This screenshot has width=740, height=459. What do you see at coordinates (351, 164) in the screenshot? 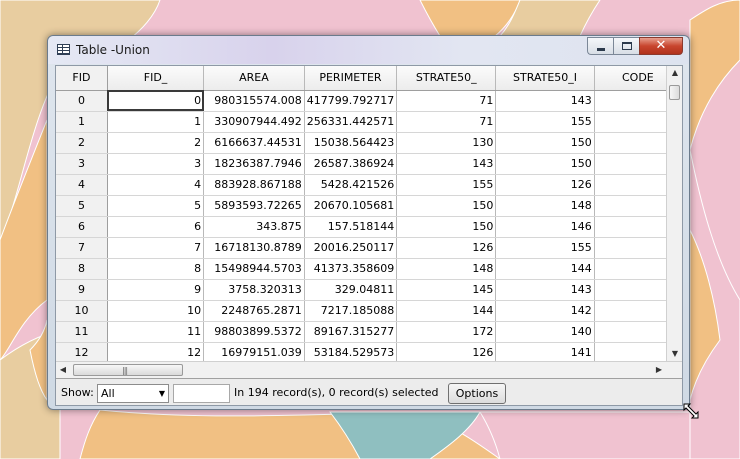
I see `table-cell: 26587.386924` at bounding box center [351, 164].